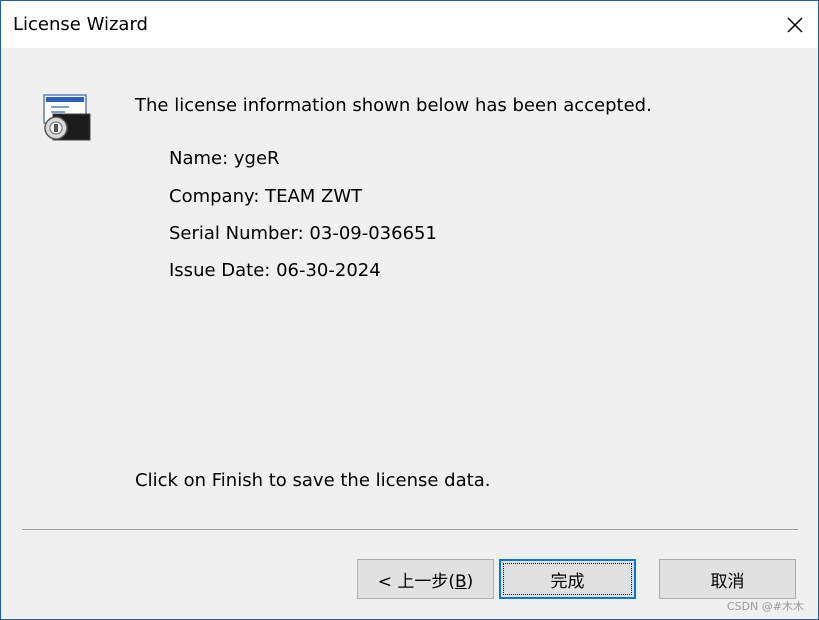  I want to click on cancel-button-label: 取消, so click(727, 581).